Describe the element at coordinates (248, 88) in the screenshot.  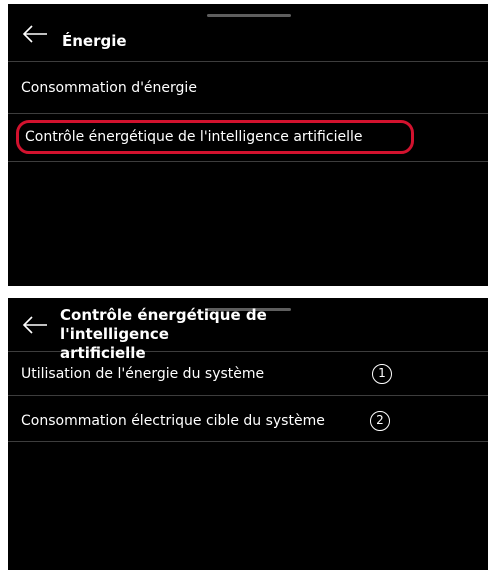
I see `menu-item-energy-consumption: Consommation d'énergie` at that location.